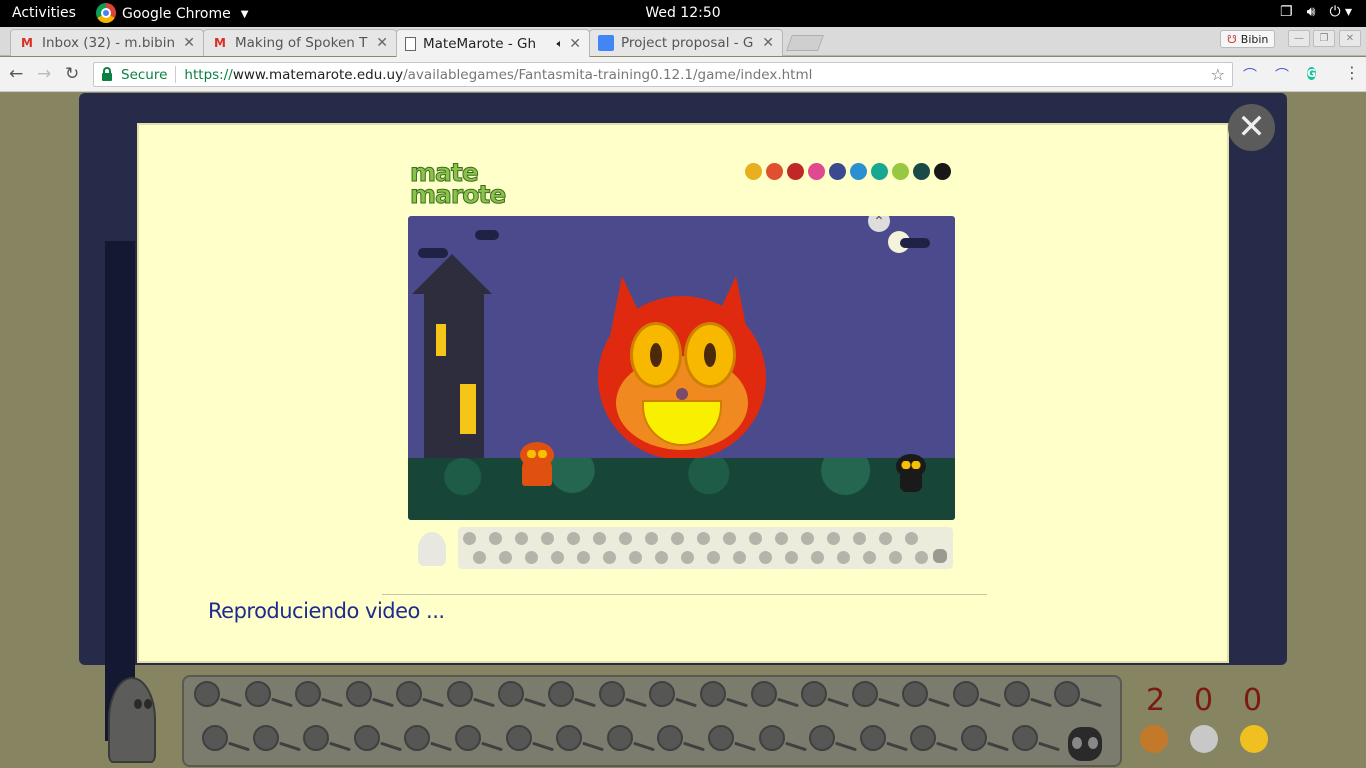 Image resolution: width=1366 pixels, height=768 pixels. I want to click on score-bronze: 2, so click(1156, 700).